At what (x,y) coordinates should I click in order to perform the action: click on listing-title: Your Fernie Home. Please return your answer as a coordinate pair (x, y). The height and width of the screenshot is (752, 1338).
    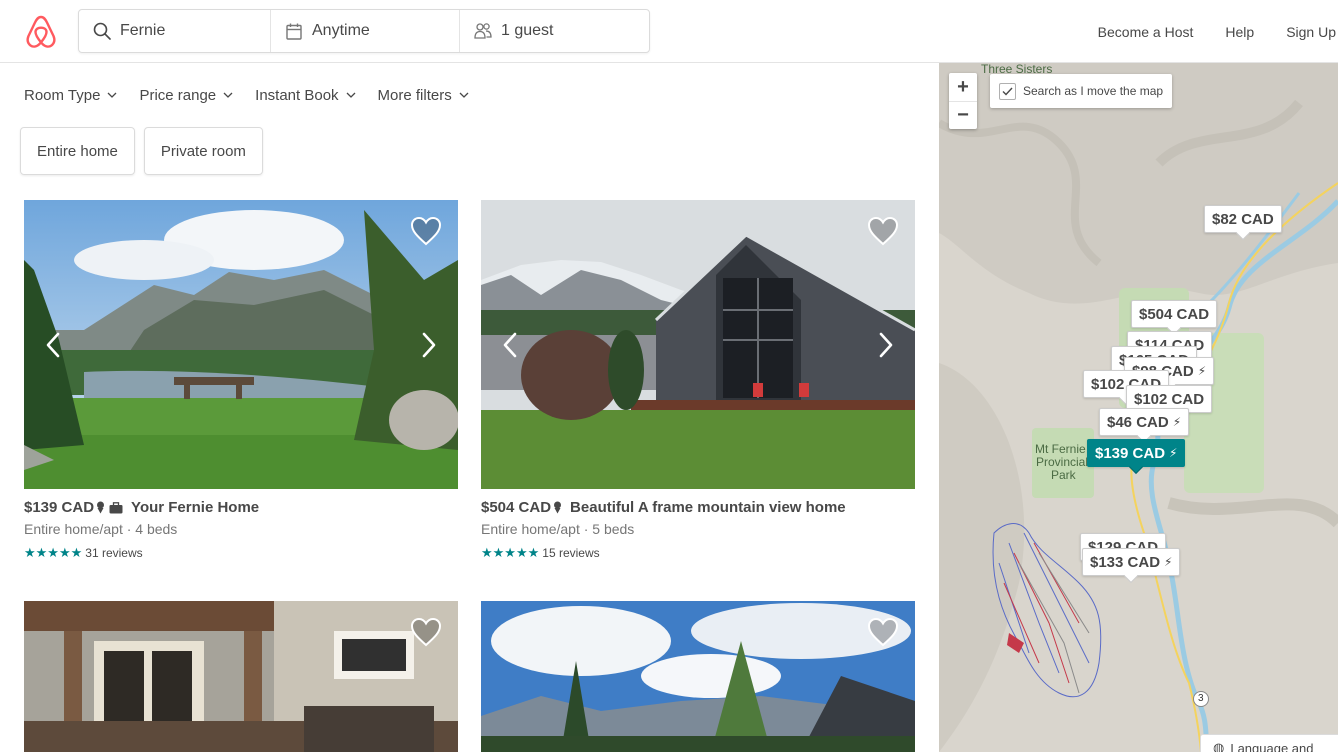
    Looking at the image, I should click on (195, 507).